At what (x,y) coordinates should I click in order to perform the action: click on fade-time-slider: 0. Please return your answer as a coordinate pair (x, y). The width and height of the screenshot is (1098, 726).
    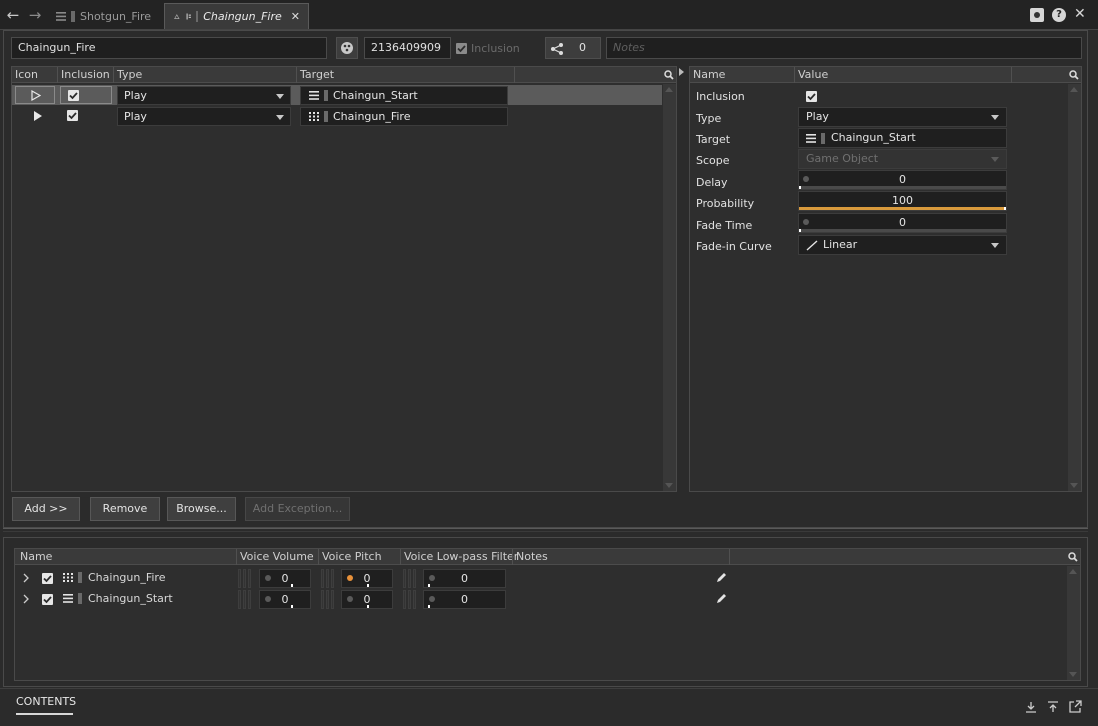
    Looking at the image, I should click on (902, 223).